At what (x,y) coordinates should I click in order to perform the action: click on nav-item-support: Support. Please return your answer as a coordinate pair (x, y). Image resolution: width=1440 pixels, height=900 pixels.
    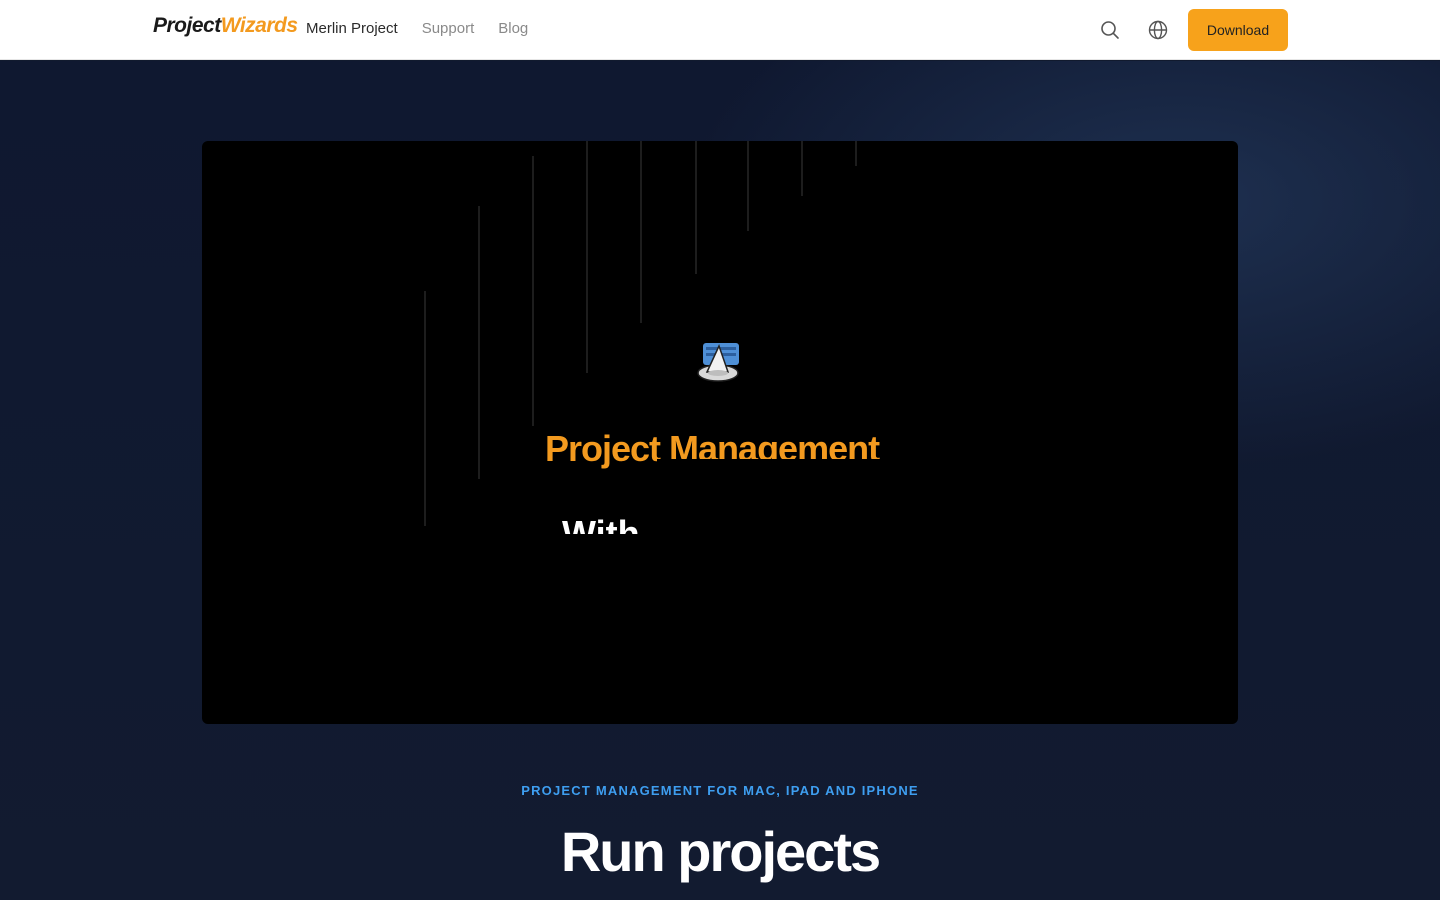
    Looking at the image, I should click on (448, 28).